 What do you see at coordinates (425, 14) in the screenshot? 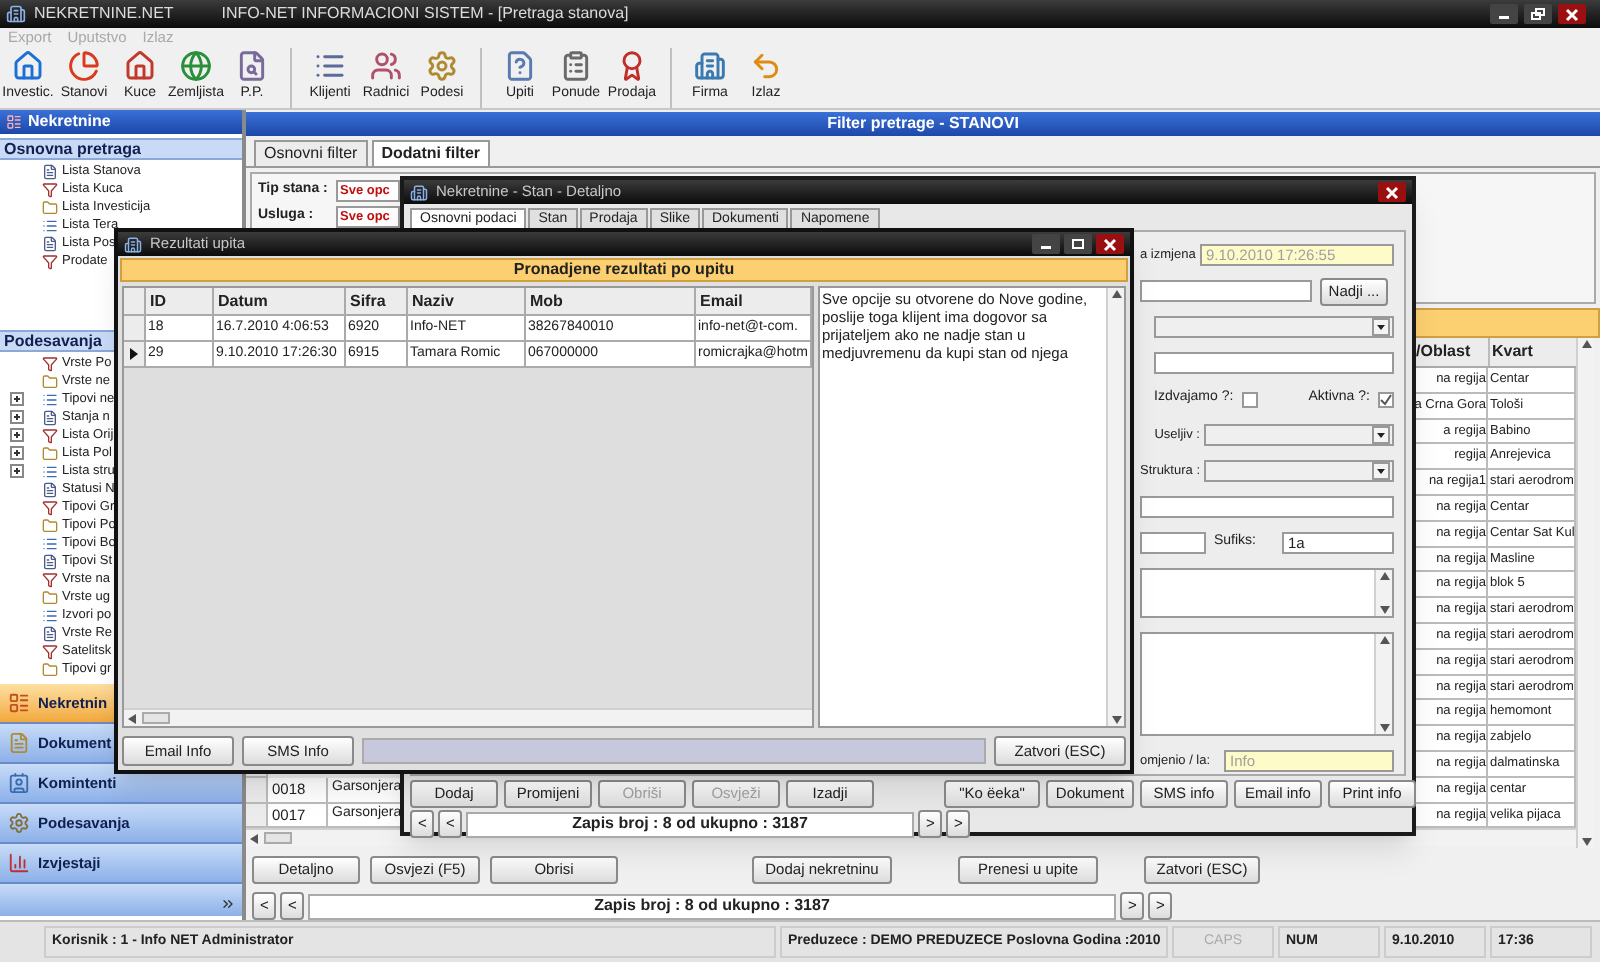
I see `window-title: INFO-NET INFORMACIONI SISTEM - [Pretraga stanova]` at bounding box center [425, 14].